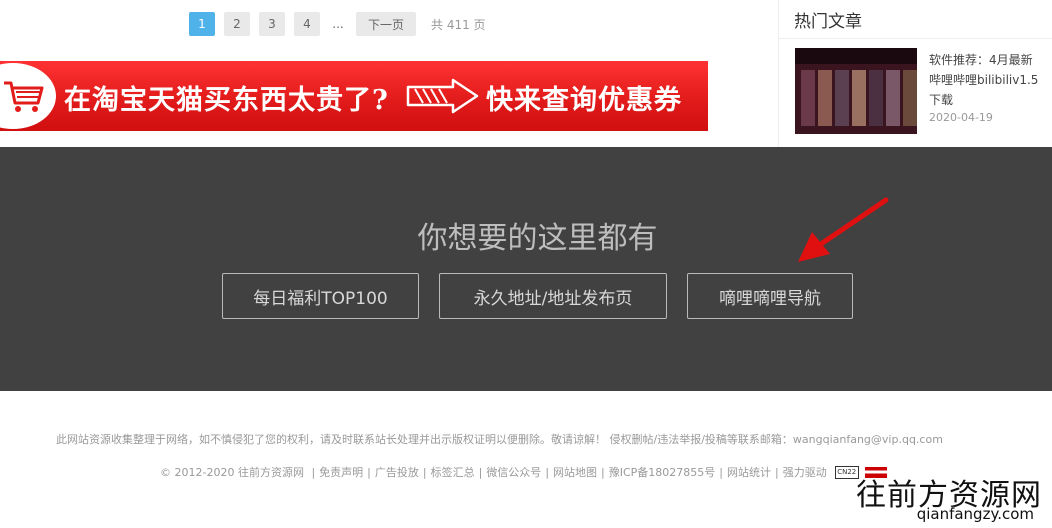 This screenshot has height=528, width=1052. Describe the element at coordinates (984, 80) in the screenshot. I see `article-title-line: 哔哩哔哩bilibiliv1.5` at that location.